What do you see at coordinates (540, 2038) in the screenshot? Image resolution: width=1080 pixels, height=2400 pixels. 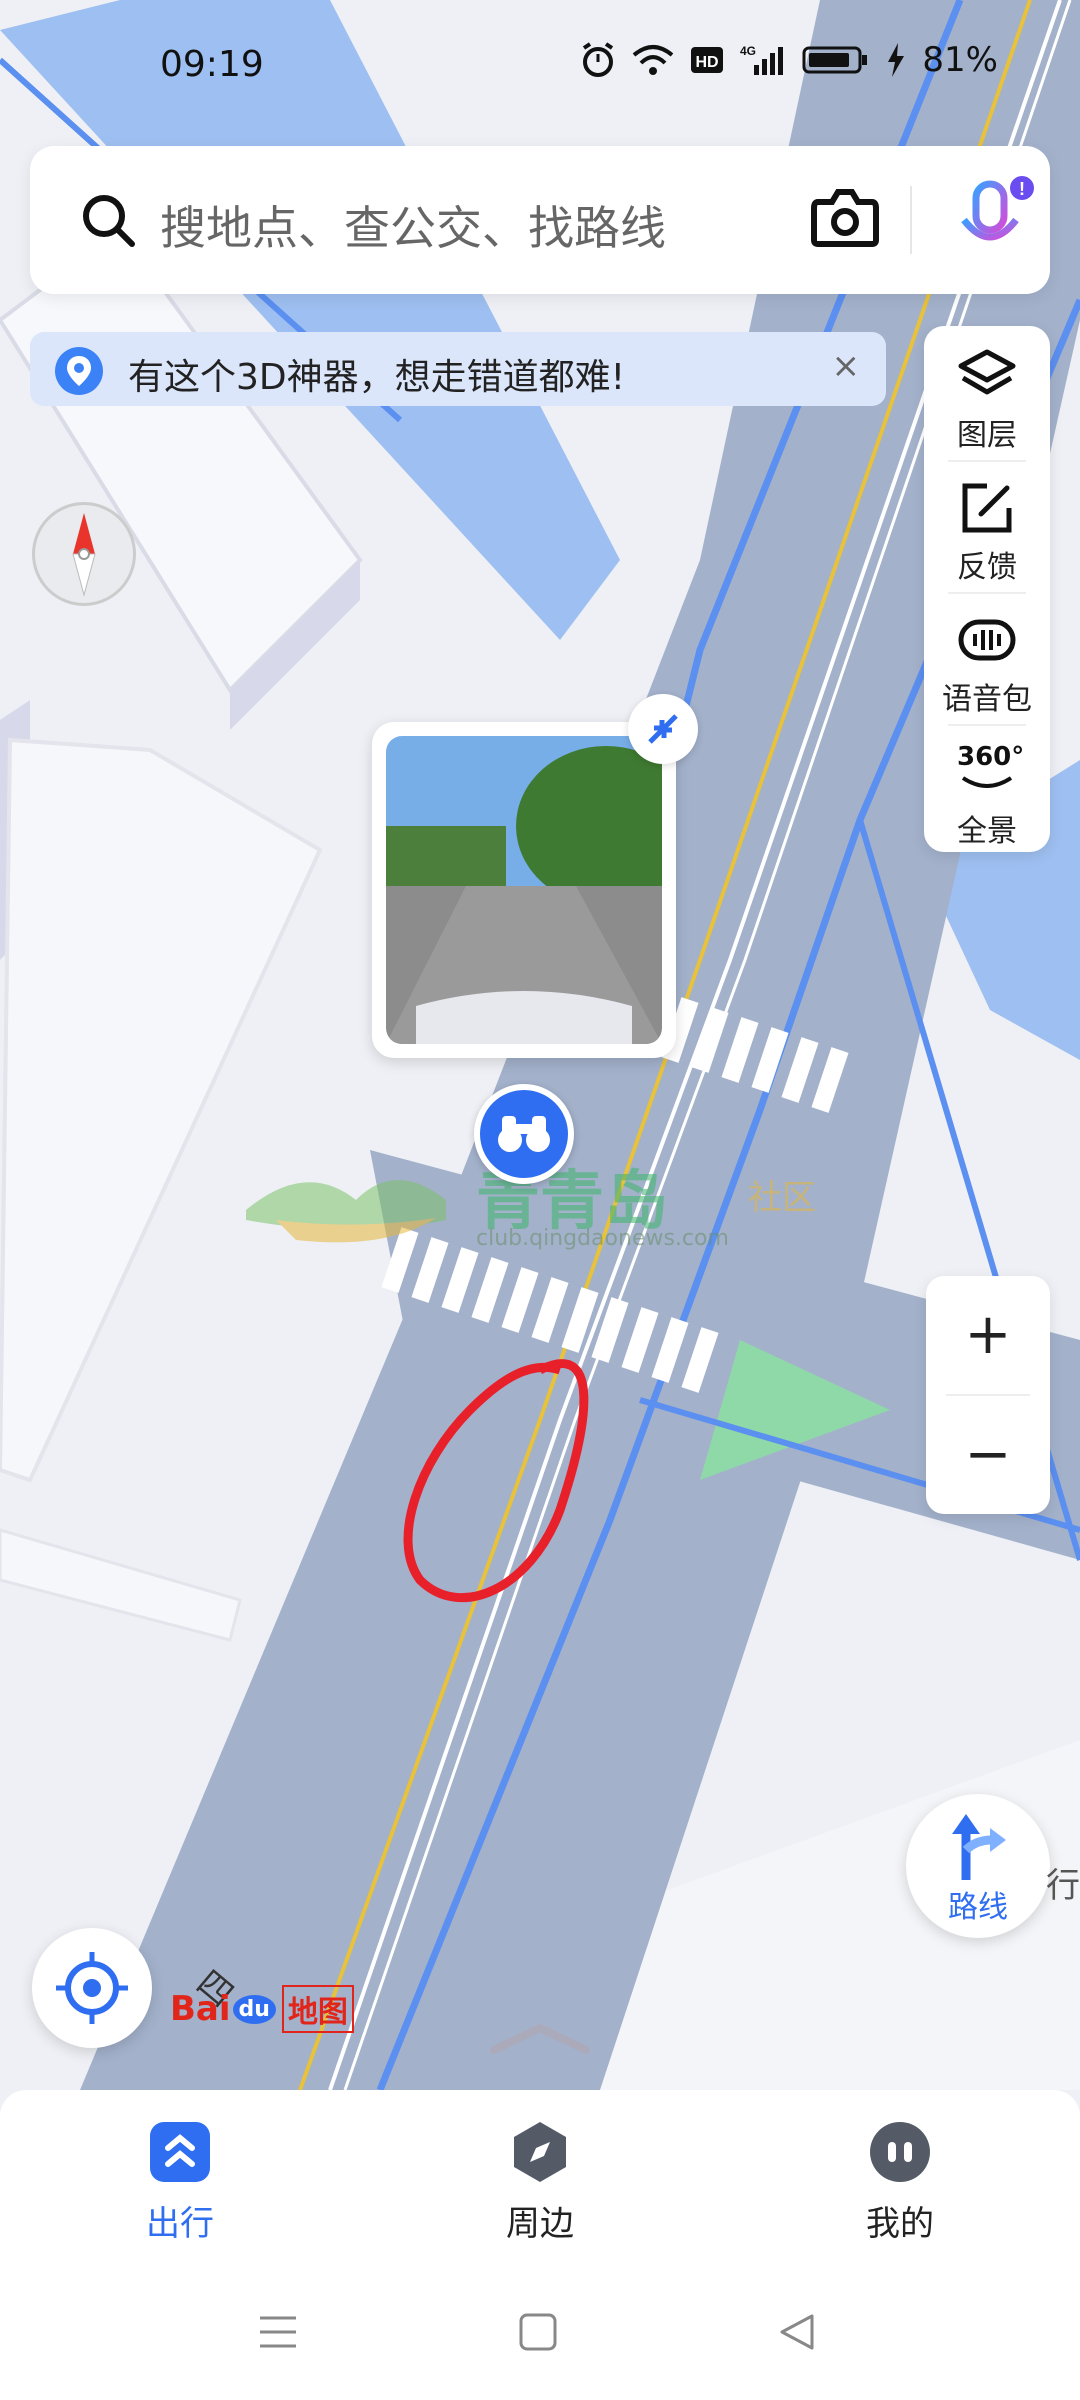 I see `pull-up-handle-icon` at bounding box center [540, 2038].